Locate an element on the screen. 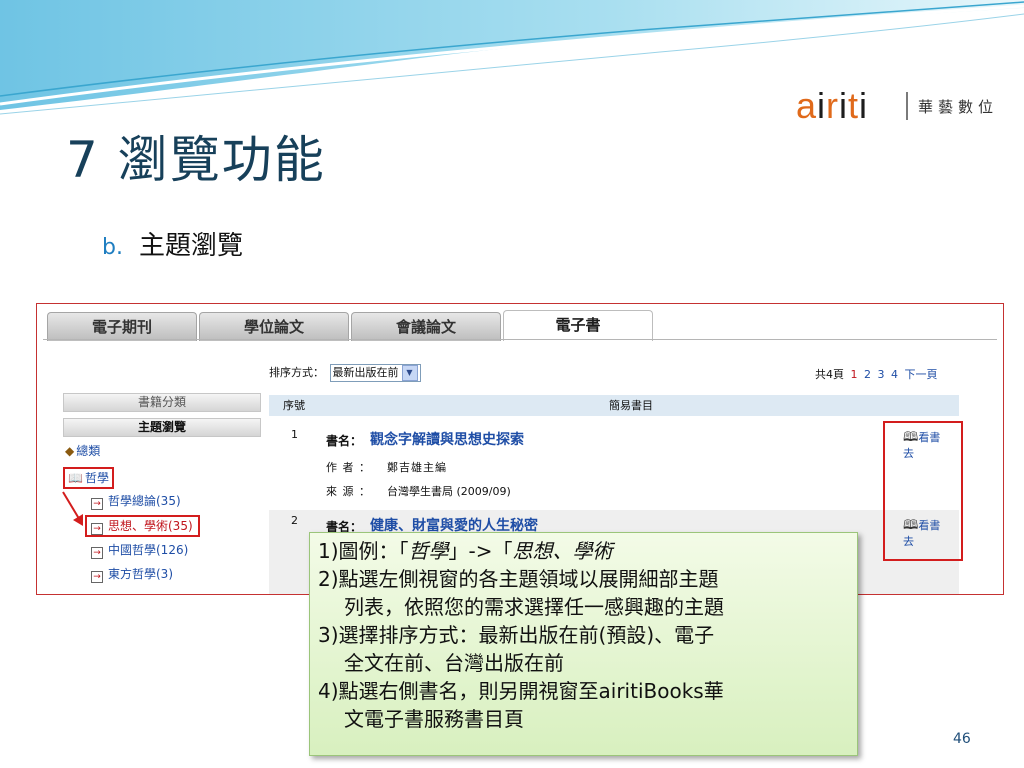  tab-conference: 會議論文 is located at coordinates (426, 326).